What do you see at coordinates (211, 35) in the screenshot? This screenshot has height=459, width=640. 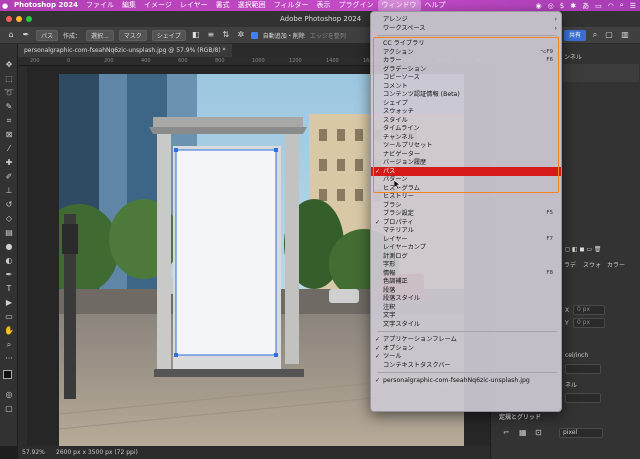 I see `path-align-icon: ≡` at bounding box center [211, 35].